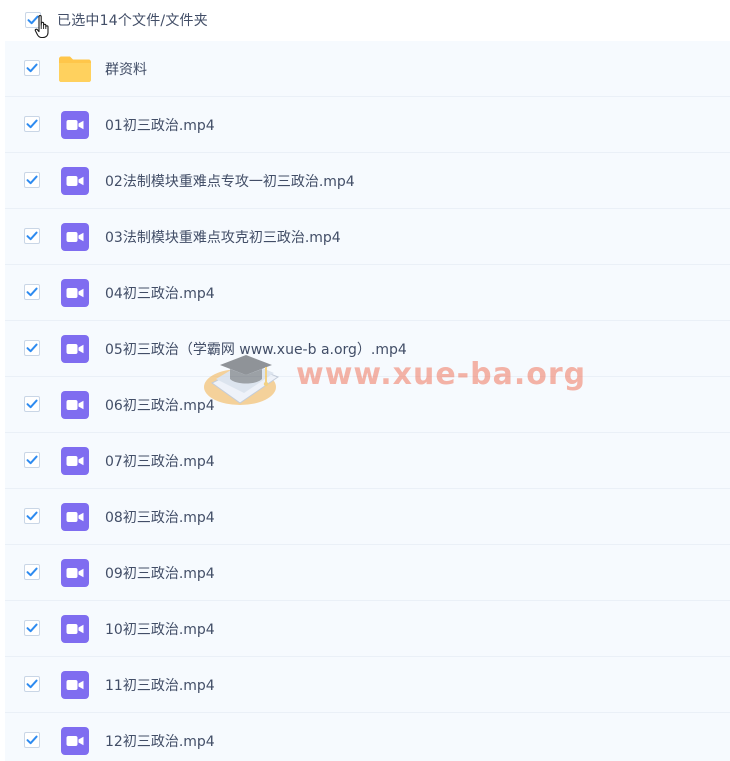  I want to click on file-row: 07初三政治.mp4, so click(367, 461).